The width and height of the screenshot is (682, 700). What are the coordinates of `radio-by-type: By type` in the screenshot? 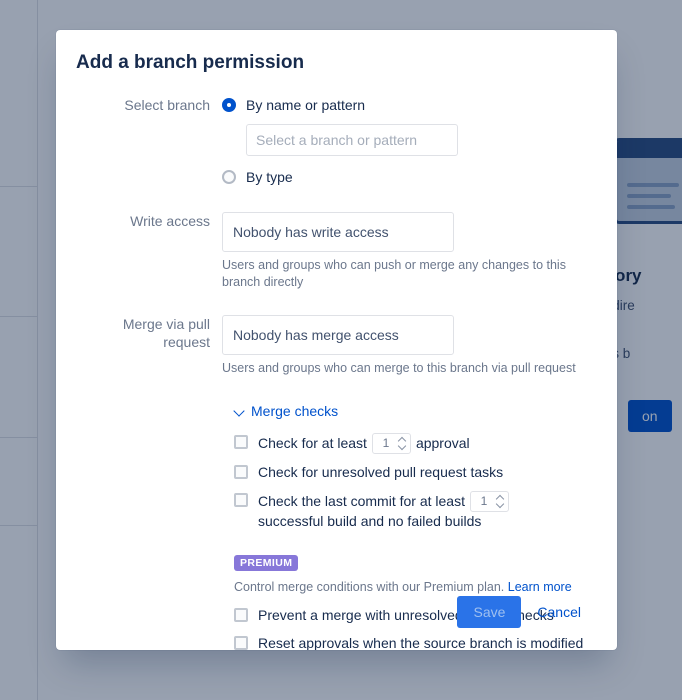 It's located at (405, 177).